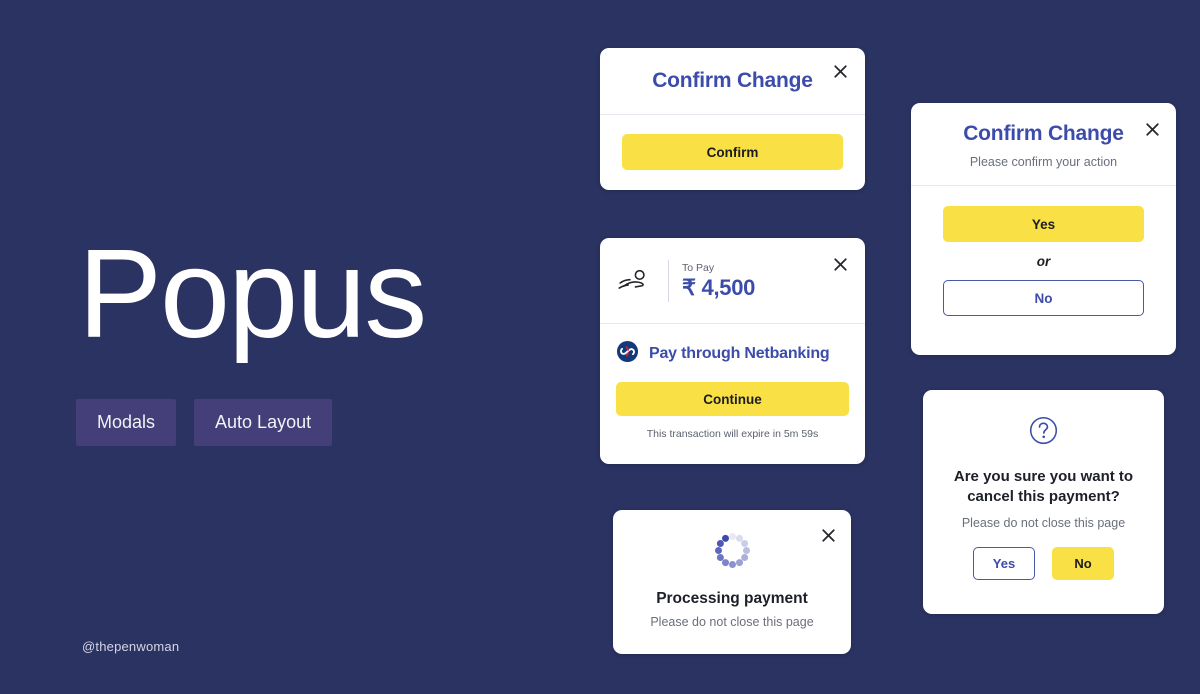  What do you see at coordinates (732, 434) in the screenshot?
I see `expiry-note: This transaction will expire in 5m 59s` at bounding box center [732, 434].